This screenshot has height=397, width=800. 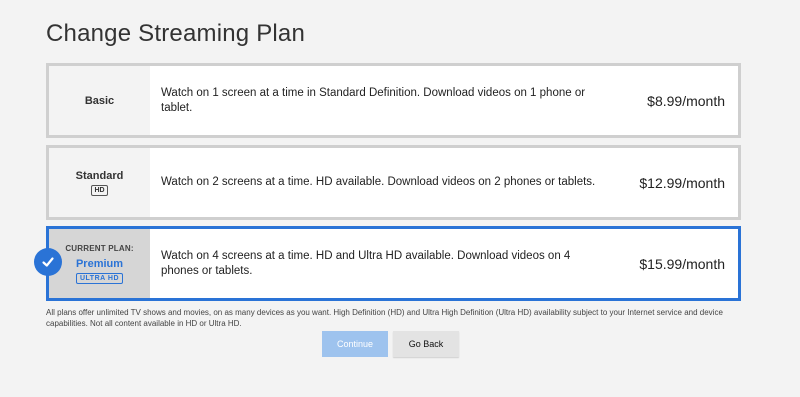 What do you see at coordinates (99, 175) in the screenshot?
I see `plan-name: Standard` at bounding box center [99, 175].